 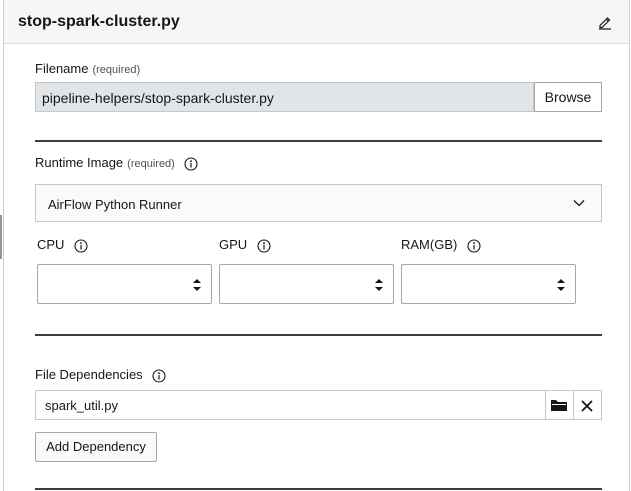 I want to click on gpu-label: GPU, so click(x=245, y=245).